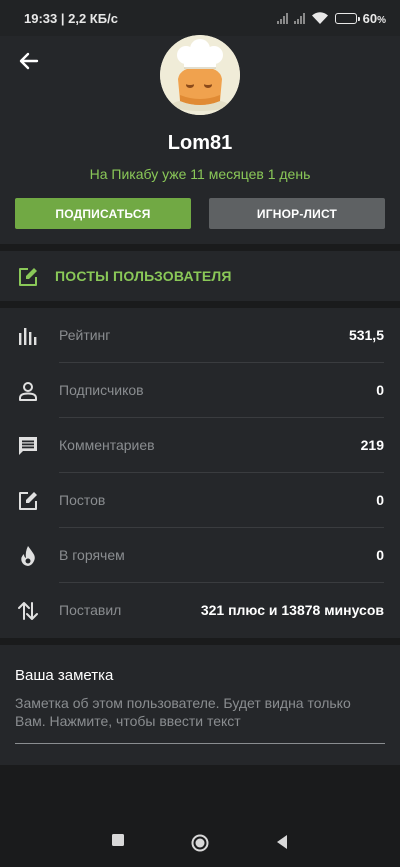 The width and height of the screenshot is (400, 867). I want to click on person-icon, so click(28, 391).